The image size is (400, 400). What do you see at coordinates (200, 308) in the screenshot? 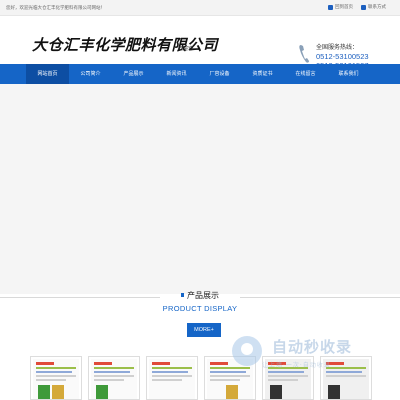
I see `products-subtitle: PRODUCT DISPLAY` at bounding box center [200, 308].